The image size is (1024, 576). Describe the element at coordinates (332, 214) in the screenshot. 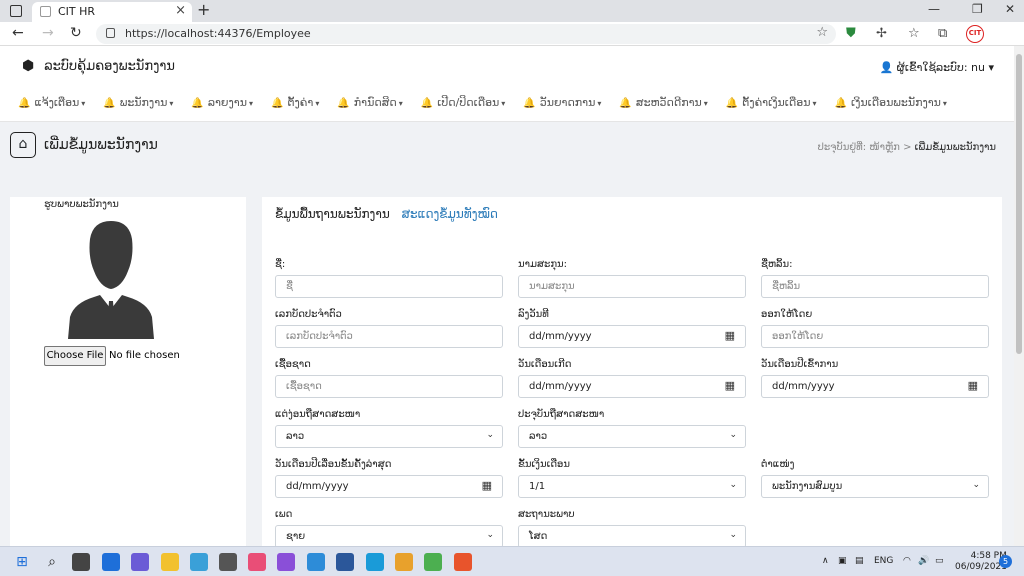

I see `tab-basic-info: ຂໍ້ມູນພື້ນຖານພະນັກງານ` at that location.